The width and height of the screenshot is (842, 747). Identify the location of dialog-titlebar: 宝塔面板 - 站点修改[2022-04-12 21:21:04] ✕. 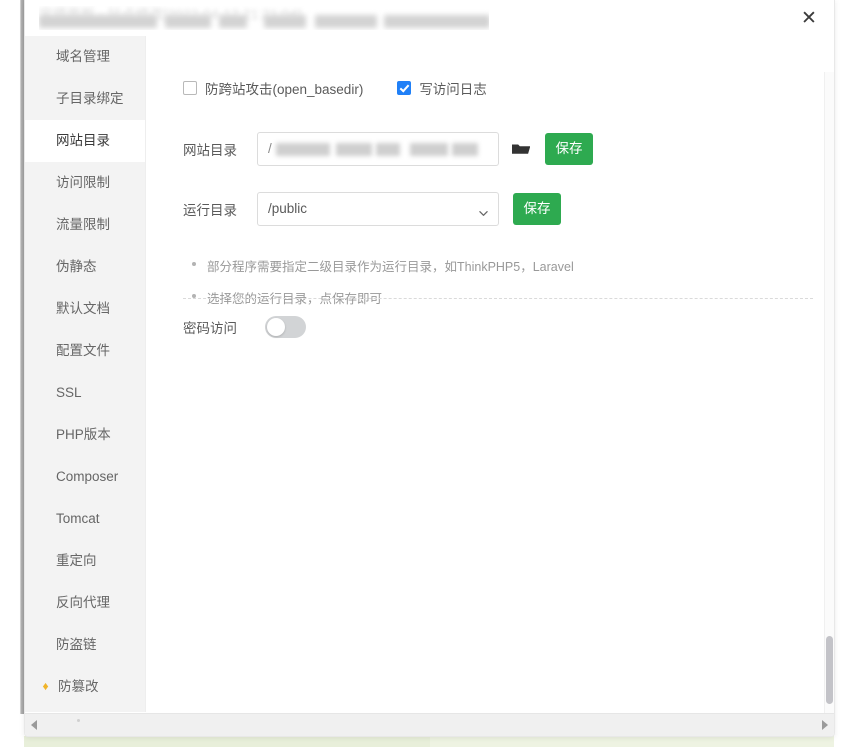
(429, 18).